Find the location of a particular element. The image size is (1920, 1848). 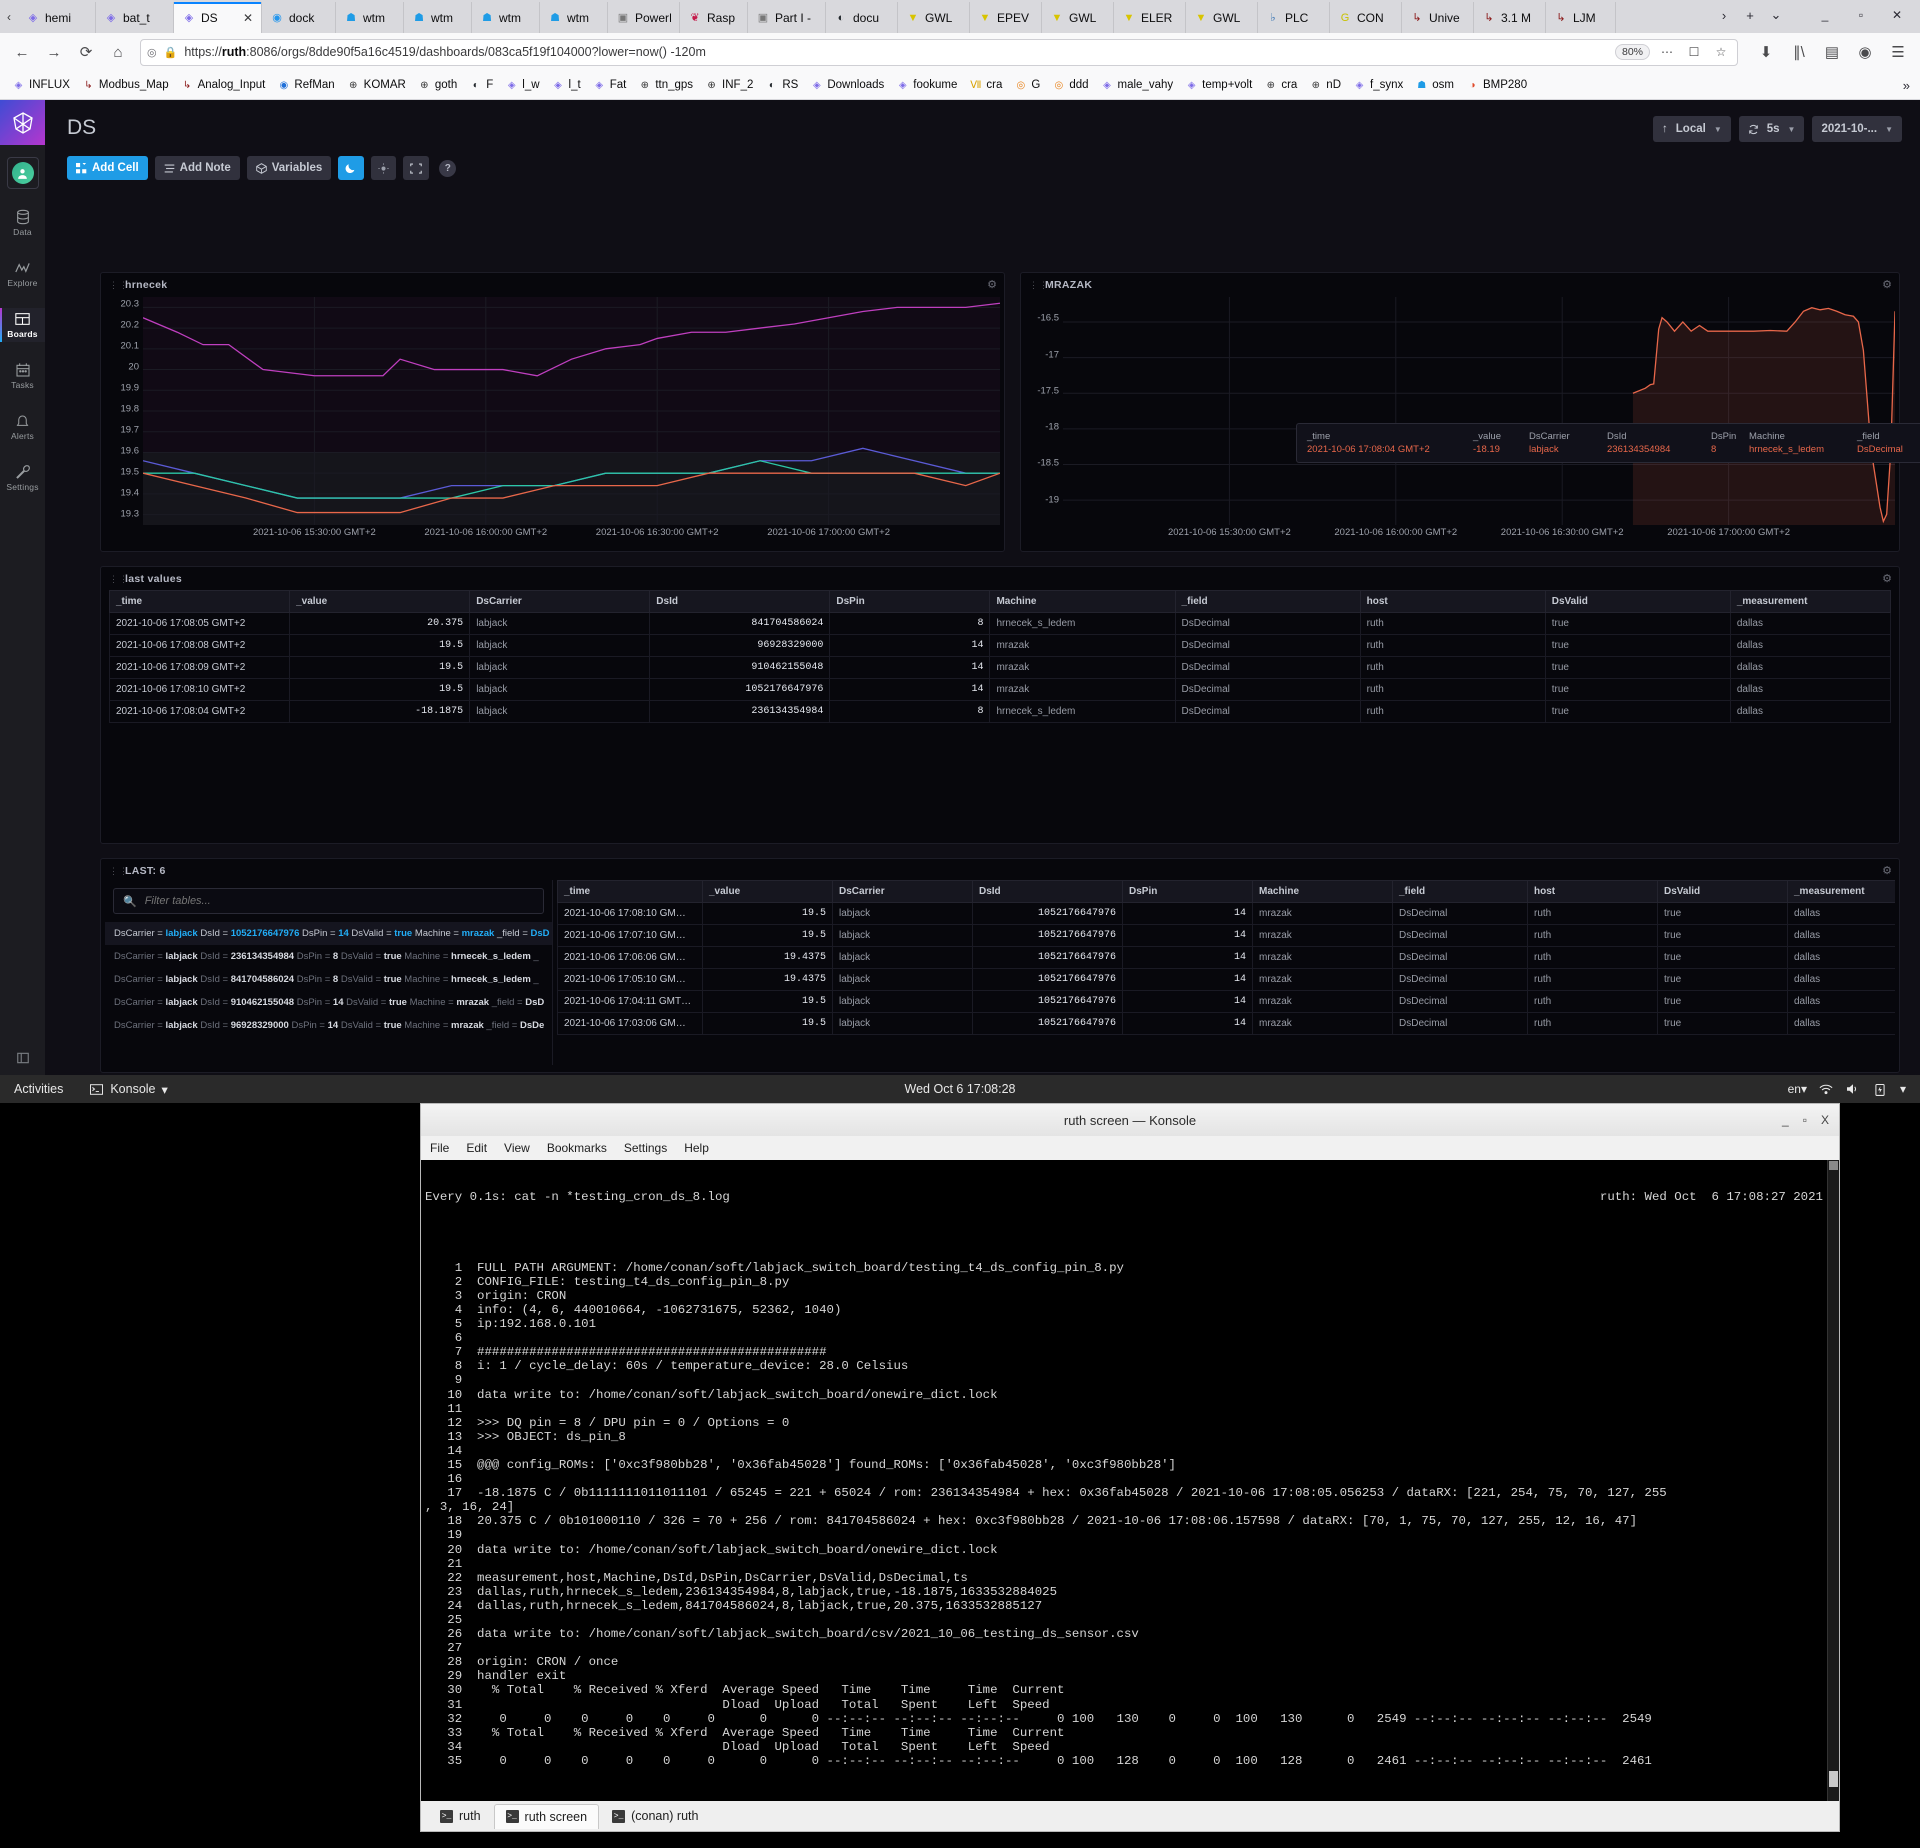

presentation-mode-button is located at coordinates (416, 168).